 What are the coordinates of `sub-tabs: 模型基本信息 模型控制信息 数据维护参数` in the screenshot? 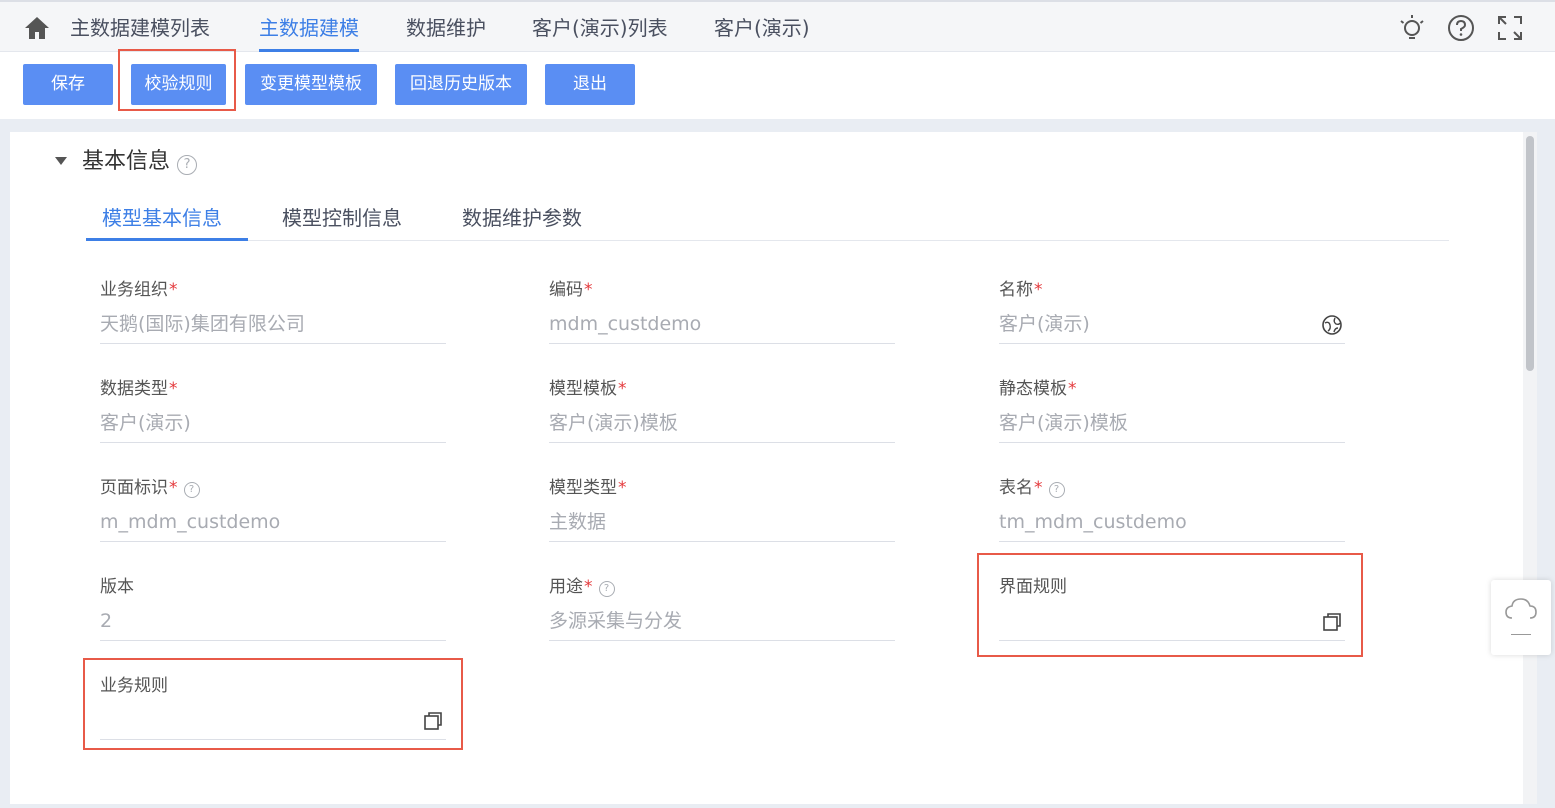 It's located at (767, 218).